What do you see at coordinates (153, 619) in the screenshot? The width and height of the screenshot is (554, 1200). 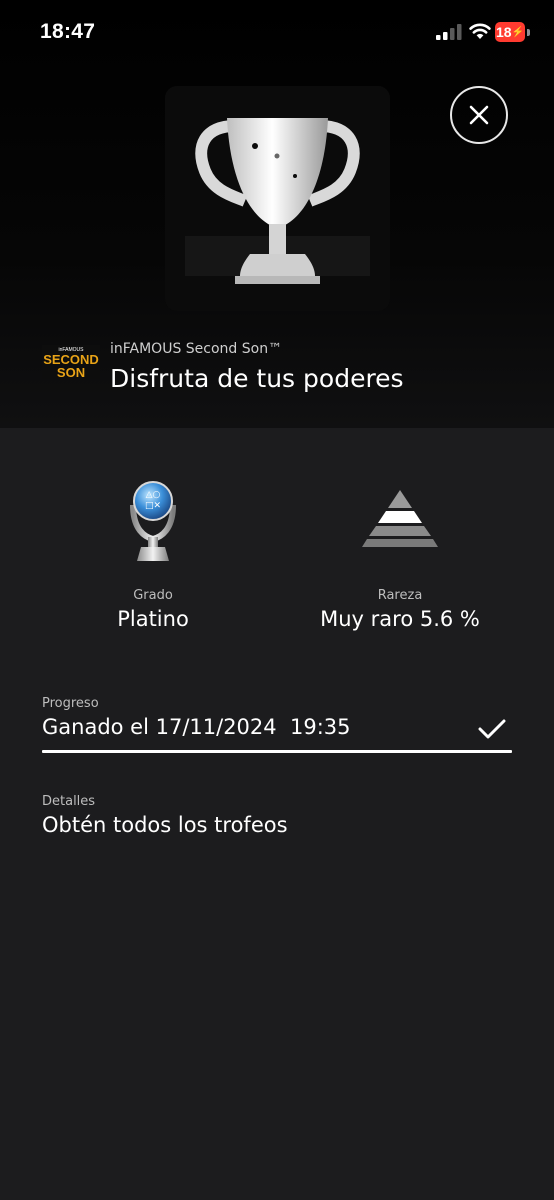 I see `grade-value: Platino` at bounding box center [153, 619].